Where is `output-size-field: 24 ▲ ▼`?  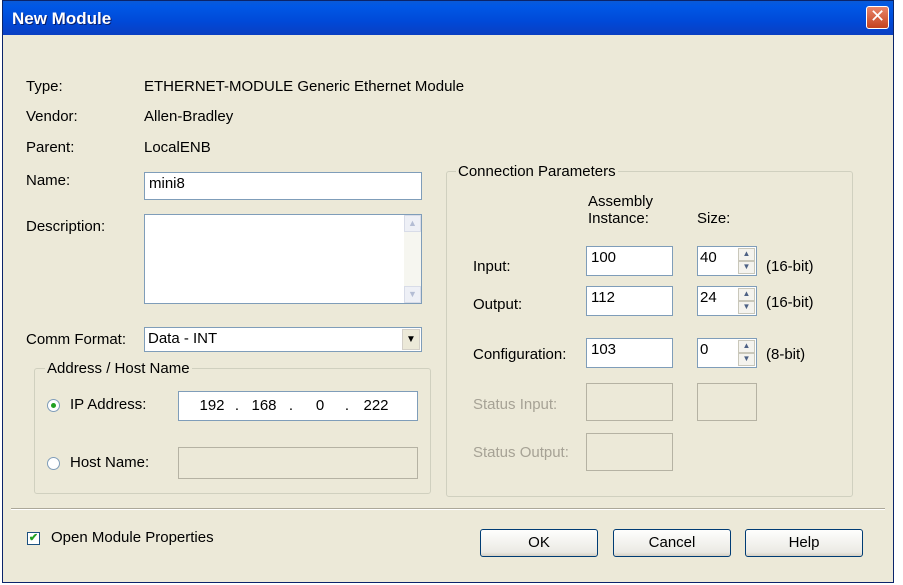
output-size-field: 24 ▲ ▼ is located at coordinates (727, 301).